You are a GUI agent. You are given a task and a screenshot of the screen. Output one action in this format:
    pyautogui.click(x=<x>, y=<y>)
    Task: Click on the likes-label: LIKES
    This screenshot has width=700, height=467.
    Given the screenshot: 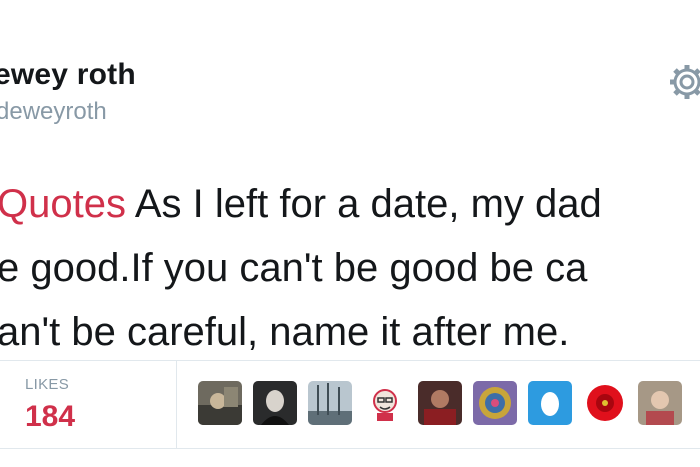 What is the action you would take?
    pyautogui.click(x=47, y=384)
    